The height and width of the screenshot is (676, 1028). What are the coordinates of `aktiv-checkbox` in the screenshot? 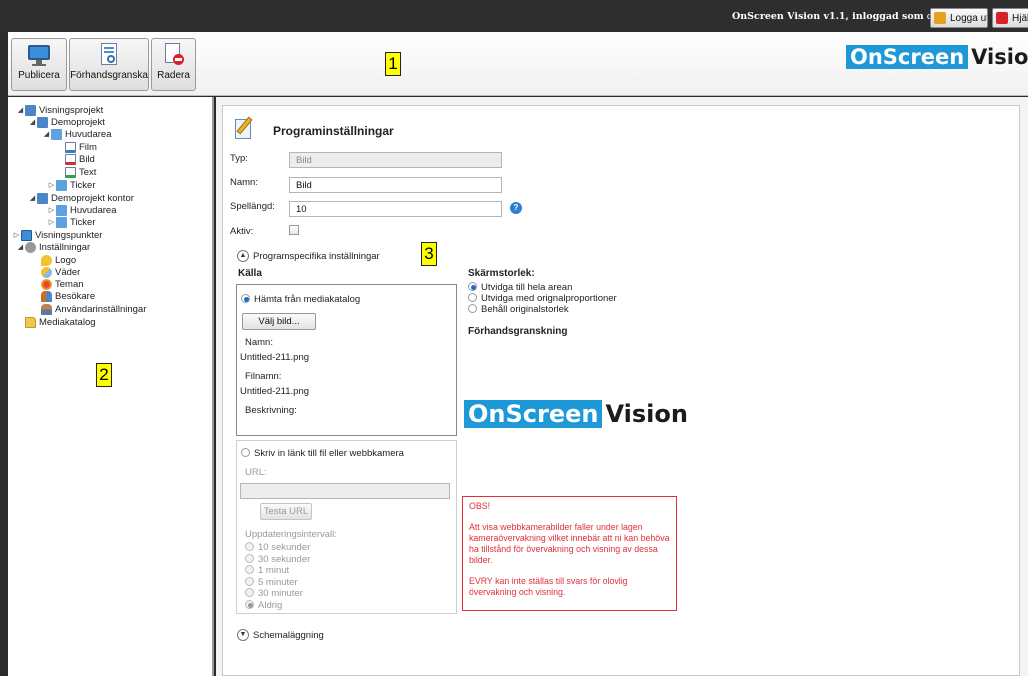 It's located at (294, 230).